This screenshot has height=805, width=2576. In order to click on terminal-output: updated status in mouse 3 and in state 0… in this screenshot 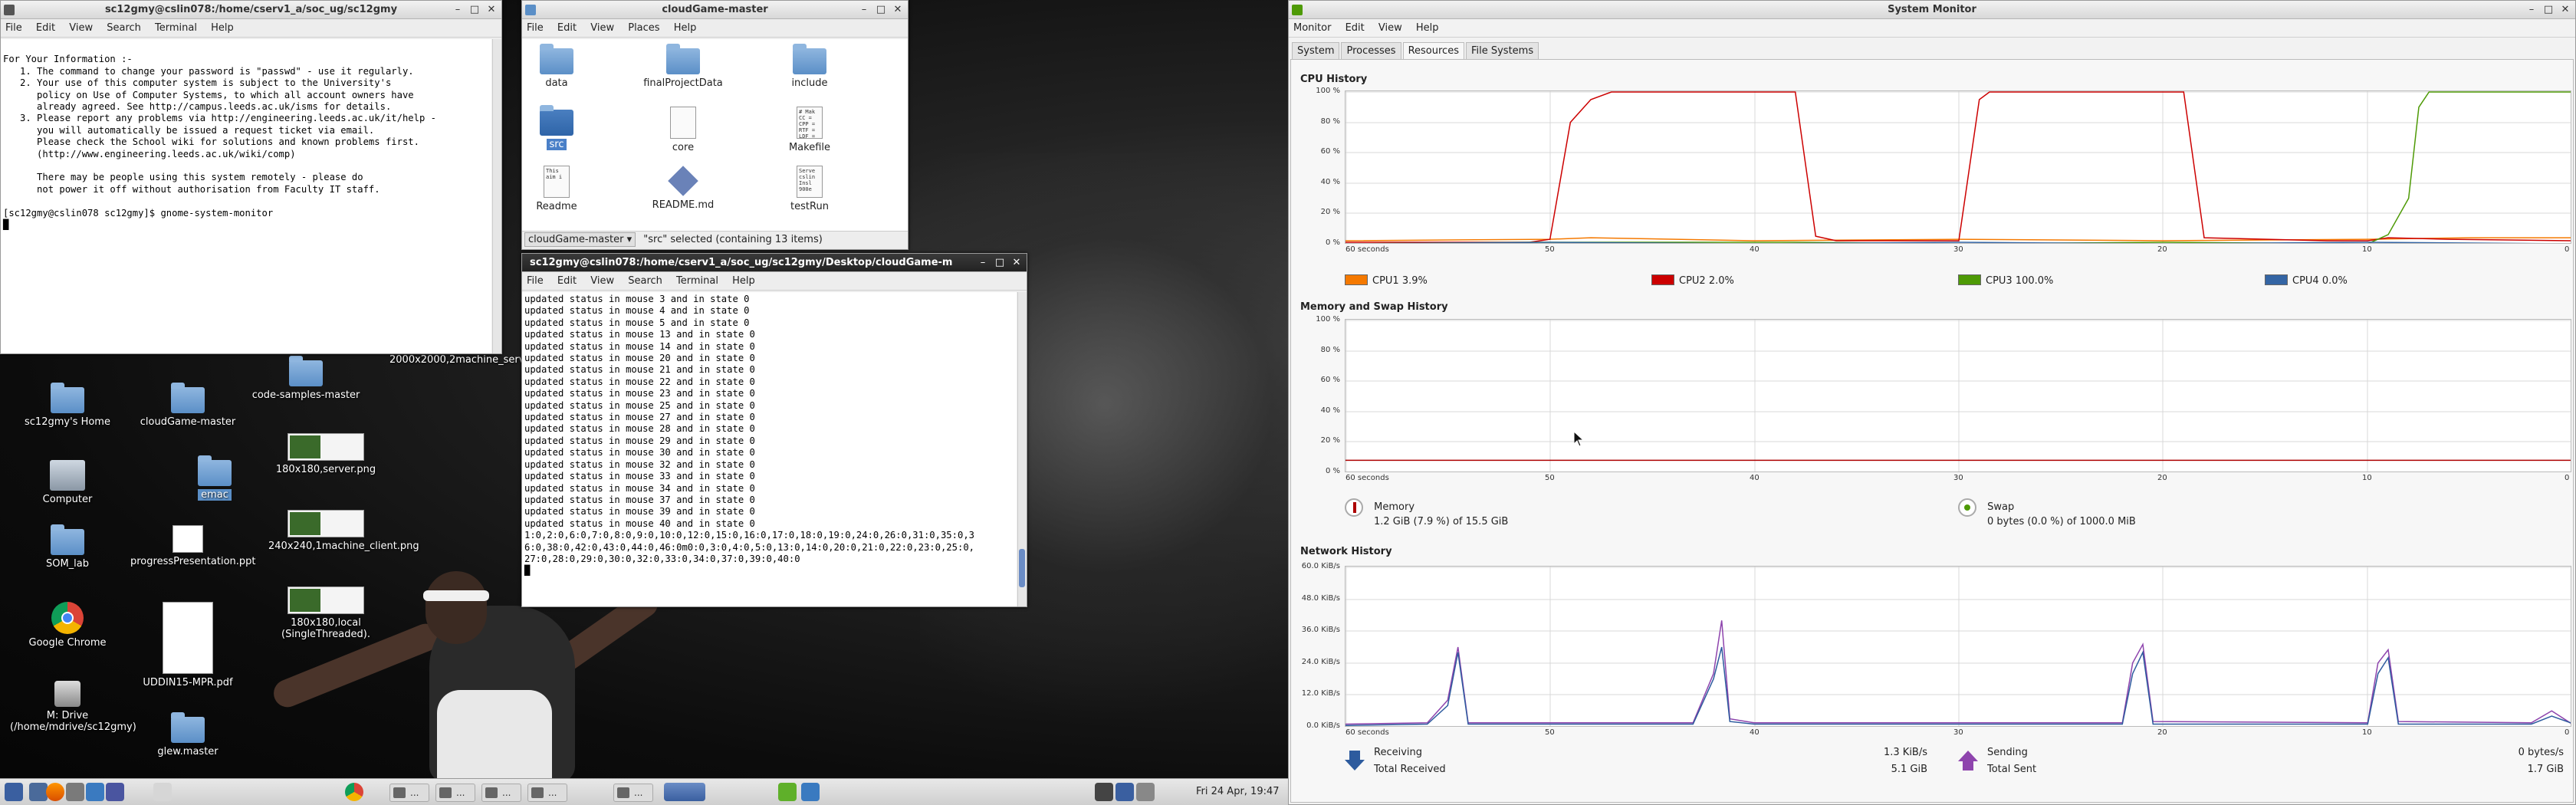, I will do `click(769, 449)`.